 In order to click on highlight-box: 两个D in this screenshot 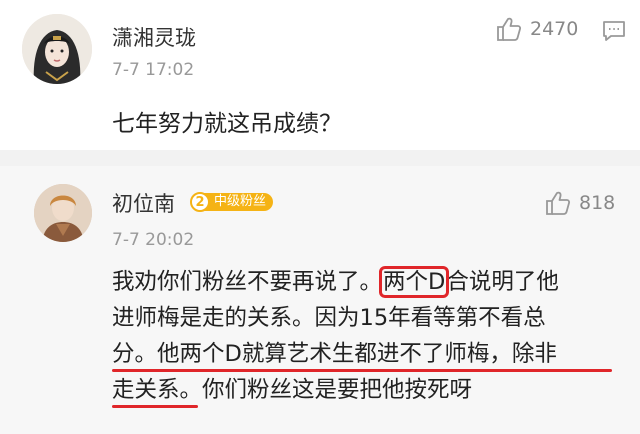, I will do `click(414, 282)`.